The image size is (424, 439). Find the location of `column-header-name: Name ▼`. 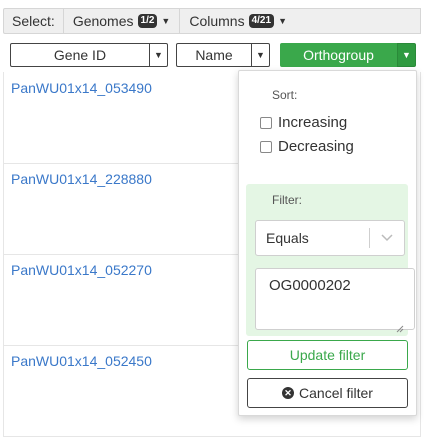

column-header-name: Name ▼ is located at coordinates (223, 55).